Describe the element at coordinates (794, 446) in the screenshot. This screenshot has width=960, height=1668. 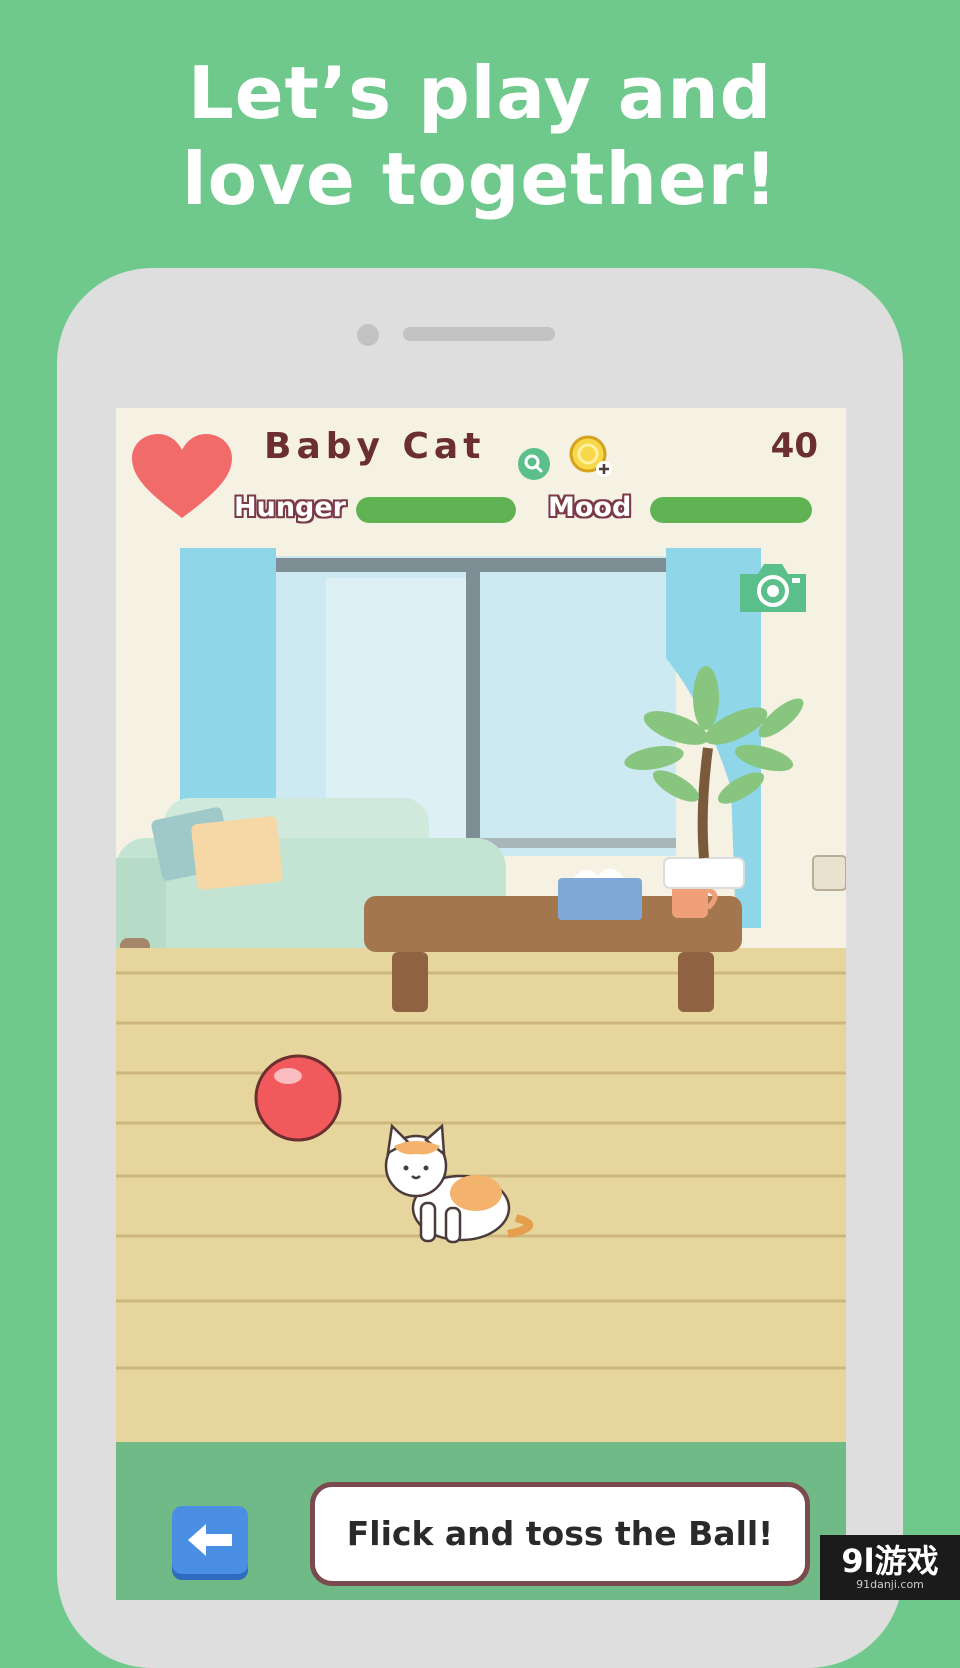
I see `coin-count: 40` at that location.